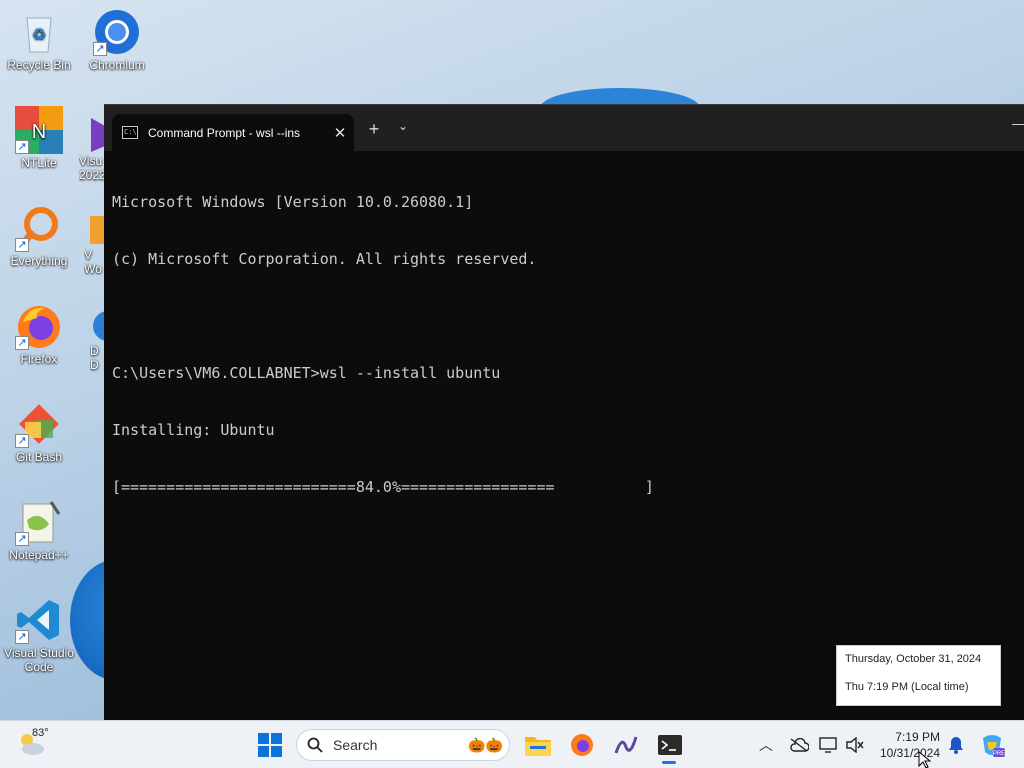 The height and width of the screenshot is (768, 1024). I want to click on folder-icon, so click(538, 746).